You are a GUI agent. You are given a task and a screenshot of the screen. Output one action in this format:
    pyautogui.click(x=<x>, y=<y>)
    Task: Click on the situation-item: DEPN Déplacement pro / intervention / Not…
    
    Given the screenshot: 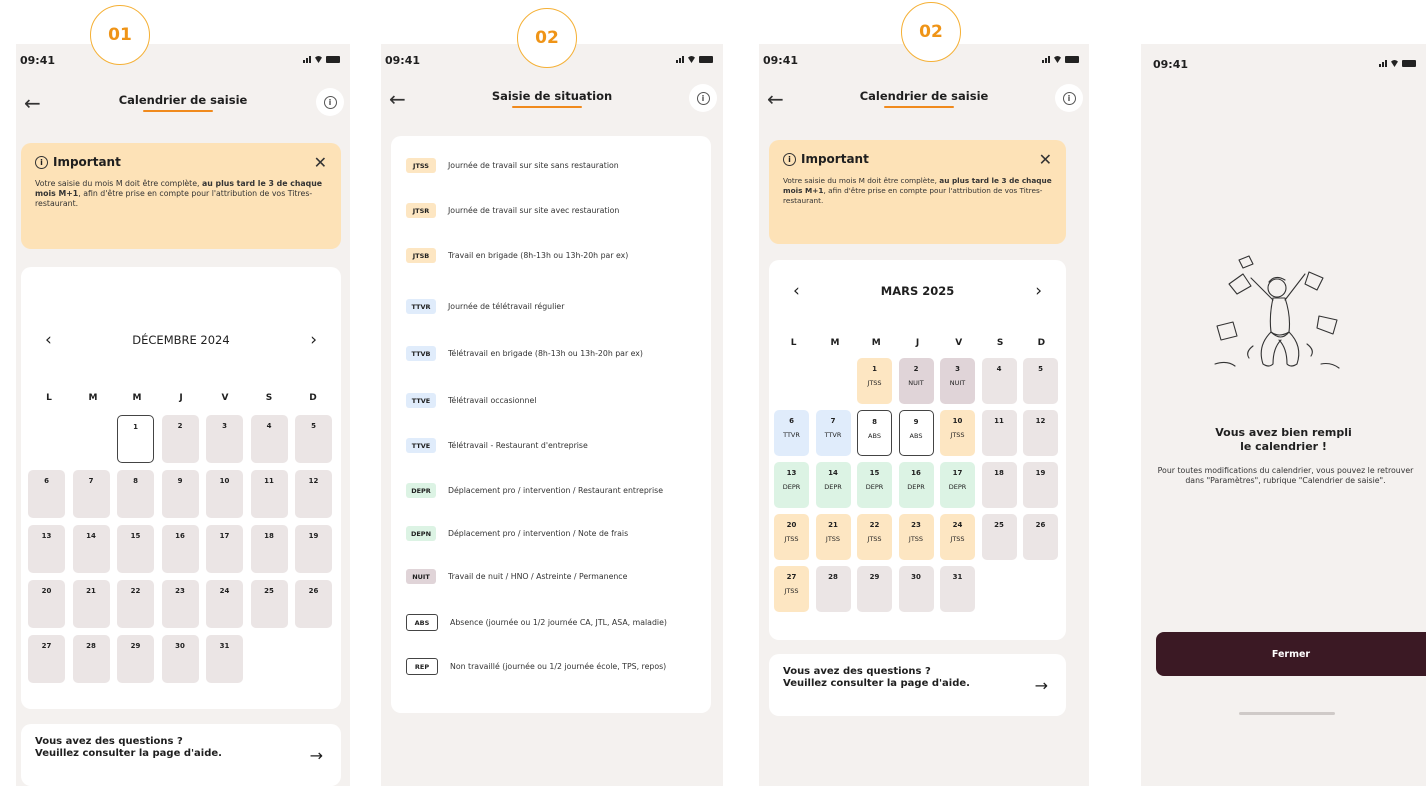 What is the action you would take?
    pyautogui.click(x=551, y=533)
    